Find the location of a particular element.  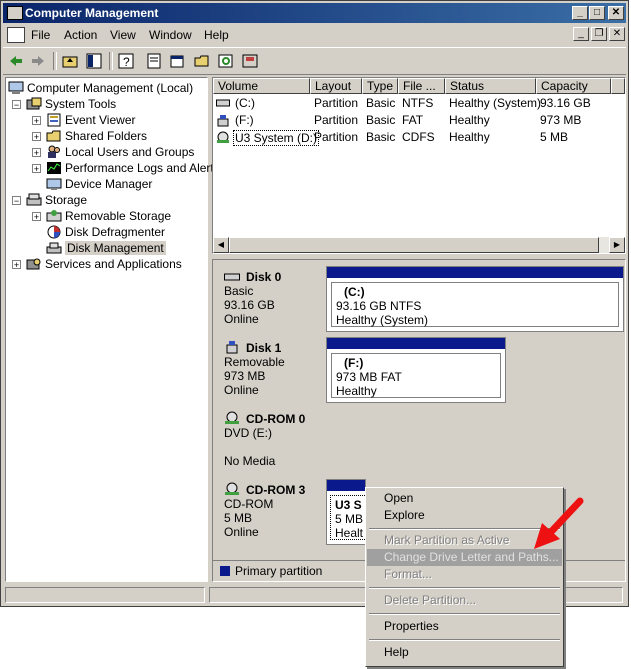

mdi-close-button: ✕ is located at coordinates (617, 34).